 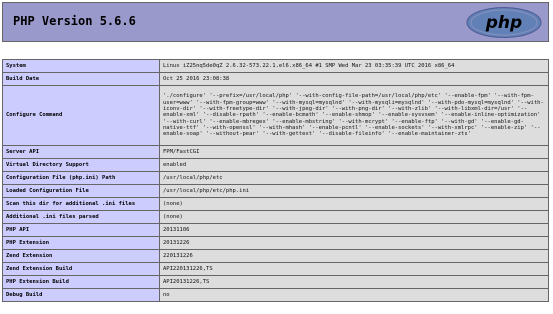 What do you see at coordinates (354, 152) in the screenshot?
I see `row-value: FPM/FastCGI` at bounding box center [354, 152].